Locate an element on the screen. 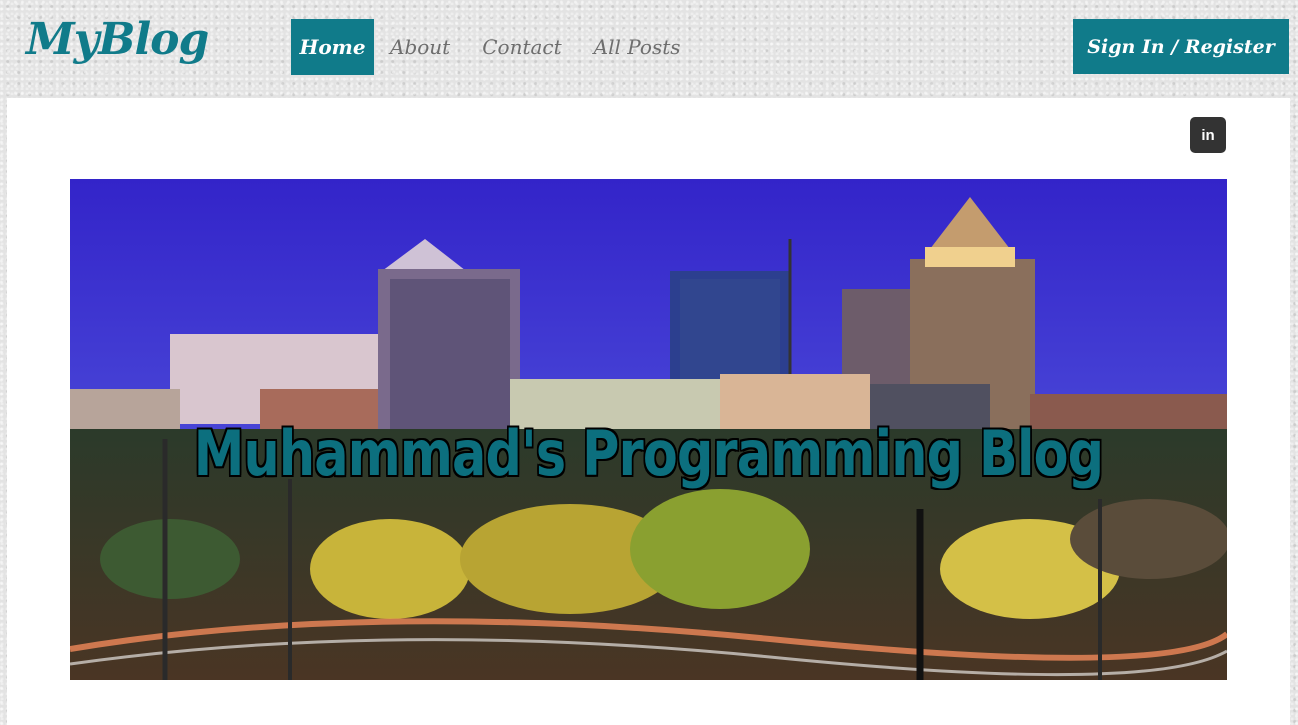 This screenshot has width=1298, height=725. linkedin-icon: in is located at coordinates (1208, 135).